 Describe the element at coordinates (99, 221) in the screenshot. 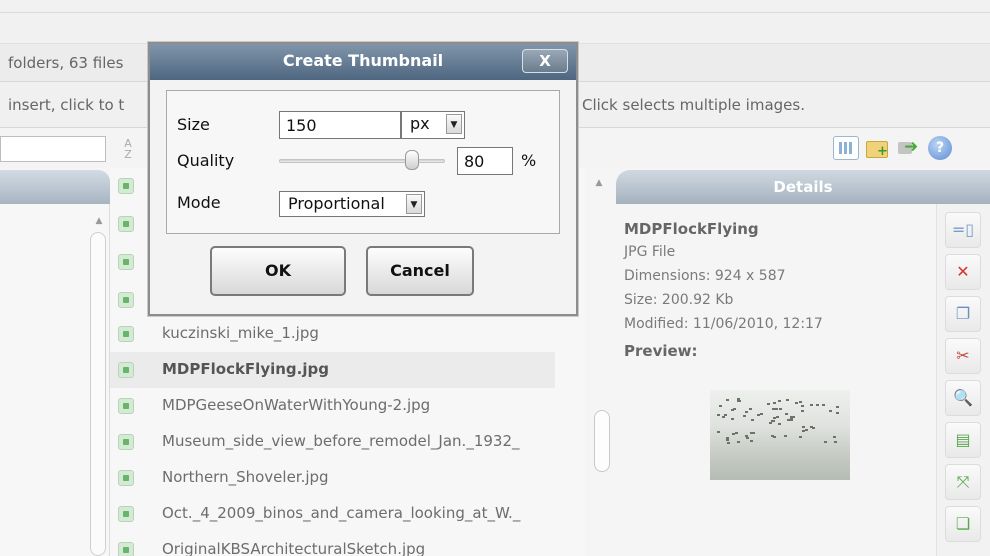

I see `folders-scroll-up-icon: ▲` at that location.